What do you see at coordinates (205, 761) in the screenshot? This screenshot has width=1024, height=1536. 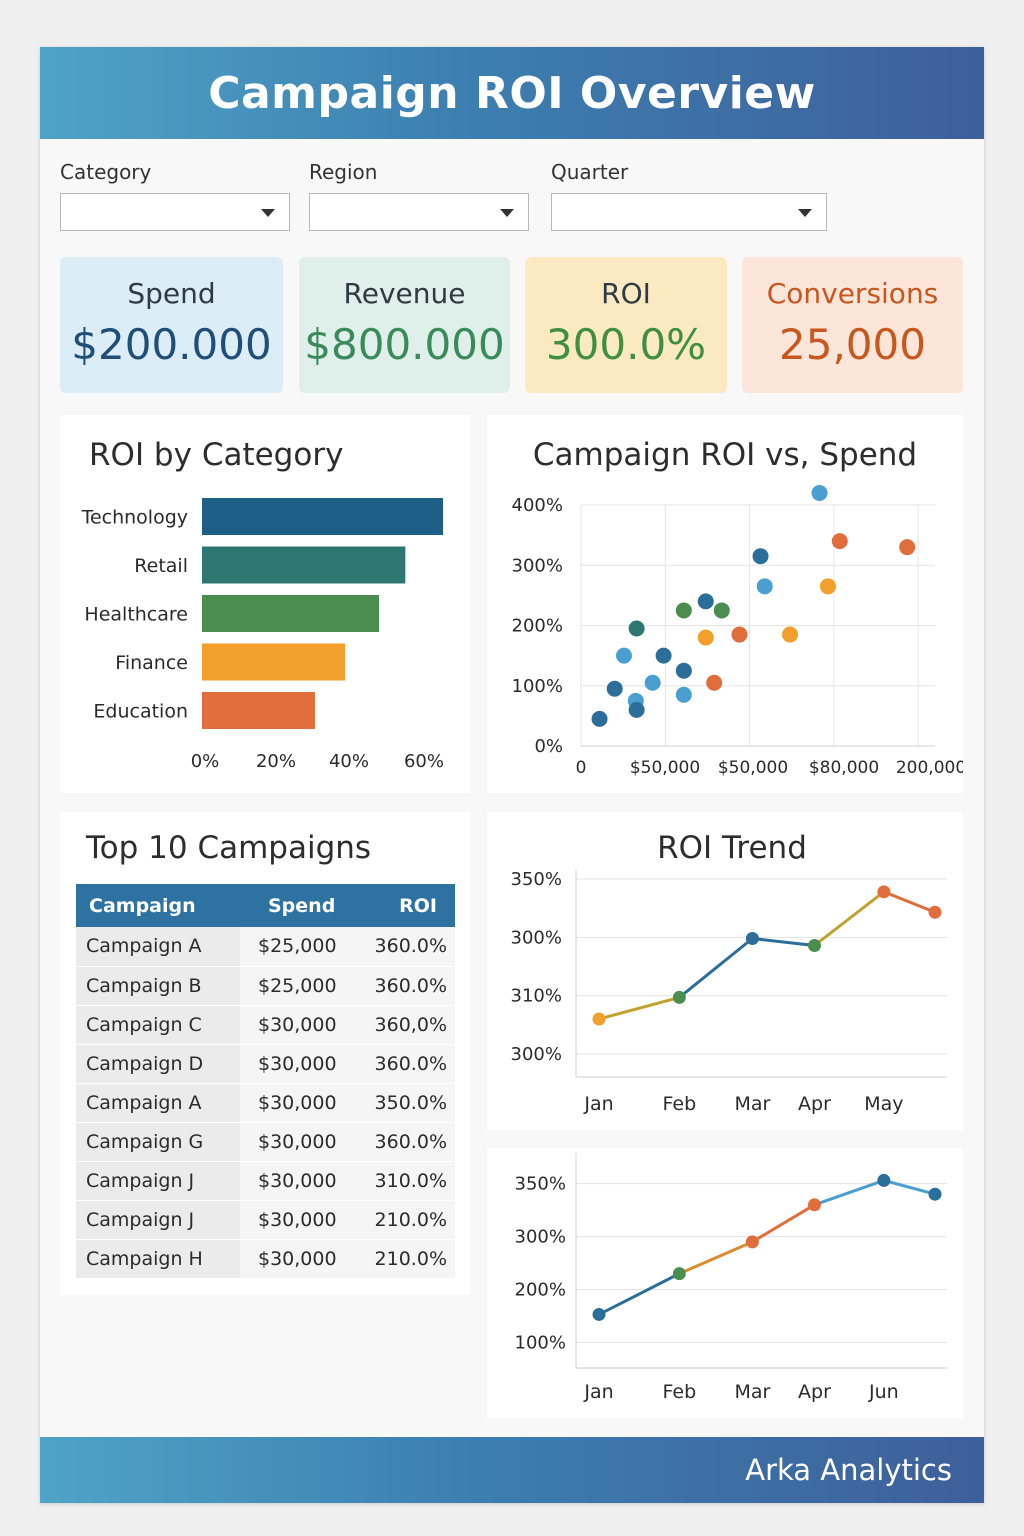 I see `x-tick-label: 0%` at bounding box center [205, 761].